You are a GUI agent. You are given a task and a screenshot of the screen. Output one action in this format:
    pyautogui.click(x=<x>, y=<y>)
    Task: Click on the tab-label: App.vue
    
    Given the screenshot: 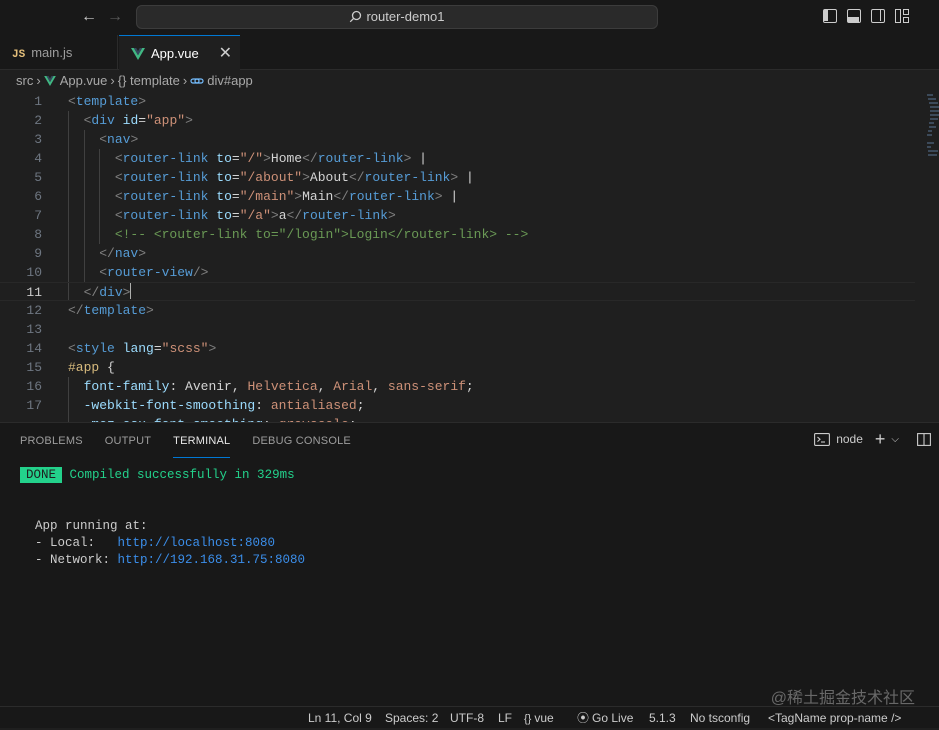 What is the action you would take?
    pyautogui.click(x=175, y=53)
    